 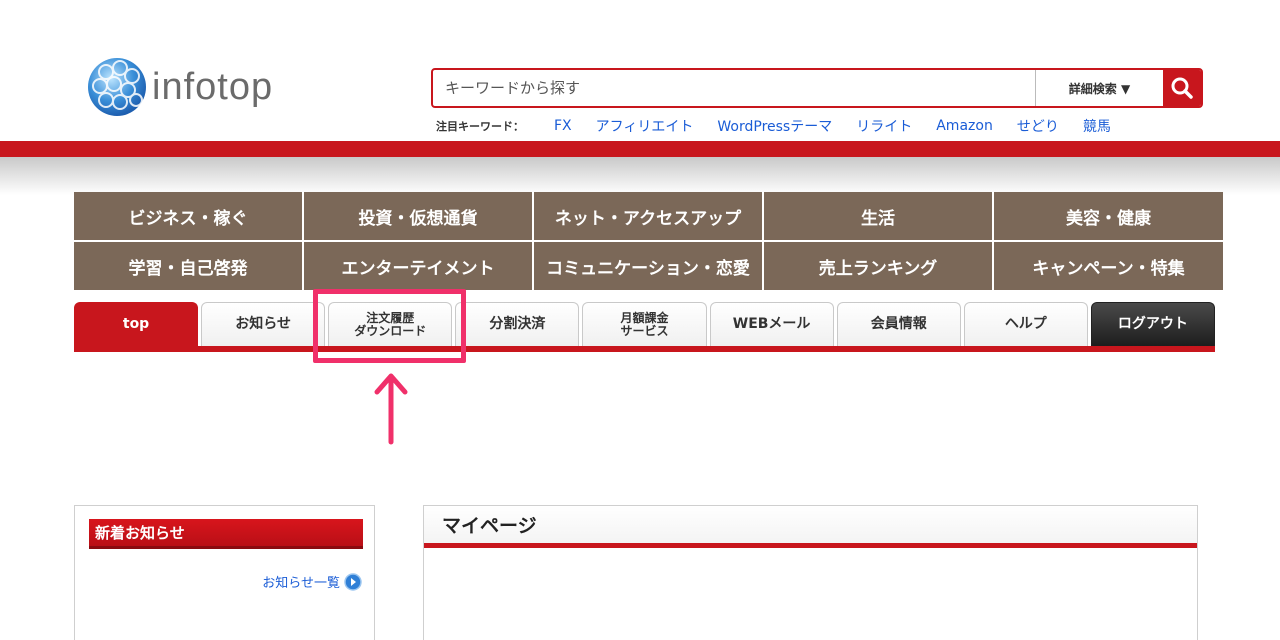 I want to click on search-bar: 詳細検索 ▼, so click(x=817, y=88).